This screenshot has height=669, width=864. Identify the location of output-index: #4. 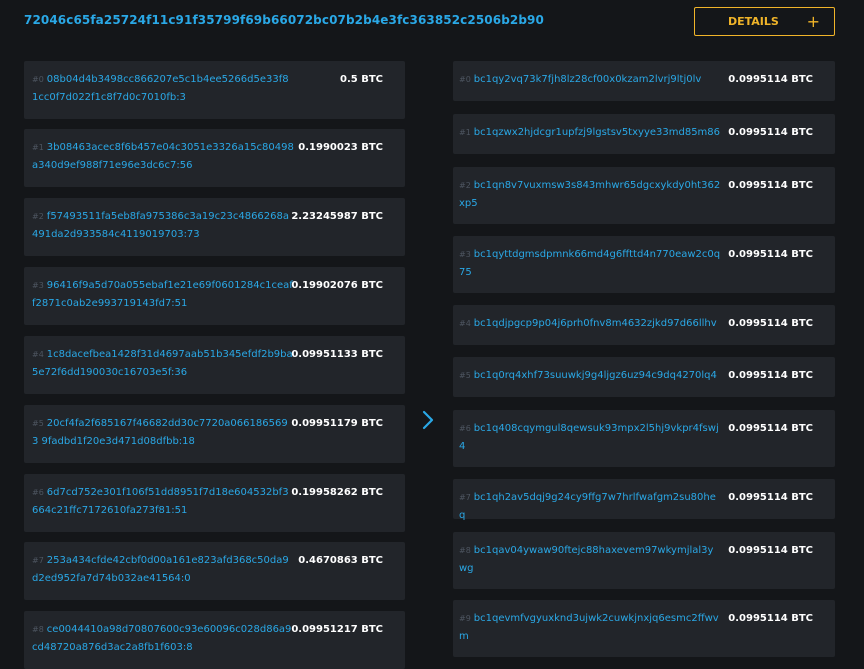
(465, 323).